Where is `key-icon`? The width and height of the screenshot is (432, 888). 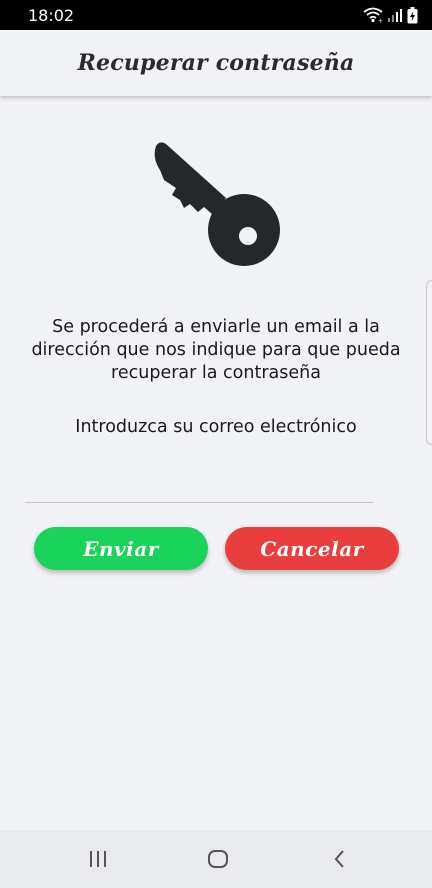 key-icon is located at coordinates (216, 205).